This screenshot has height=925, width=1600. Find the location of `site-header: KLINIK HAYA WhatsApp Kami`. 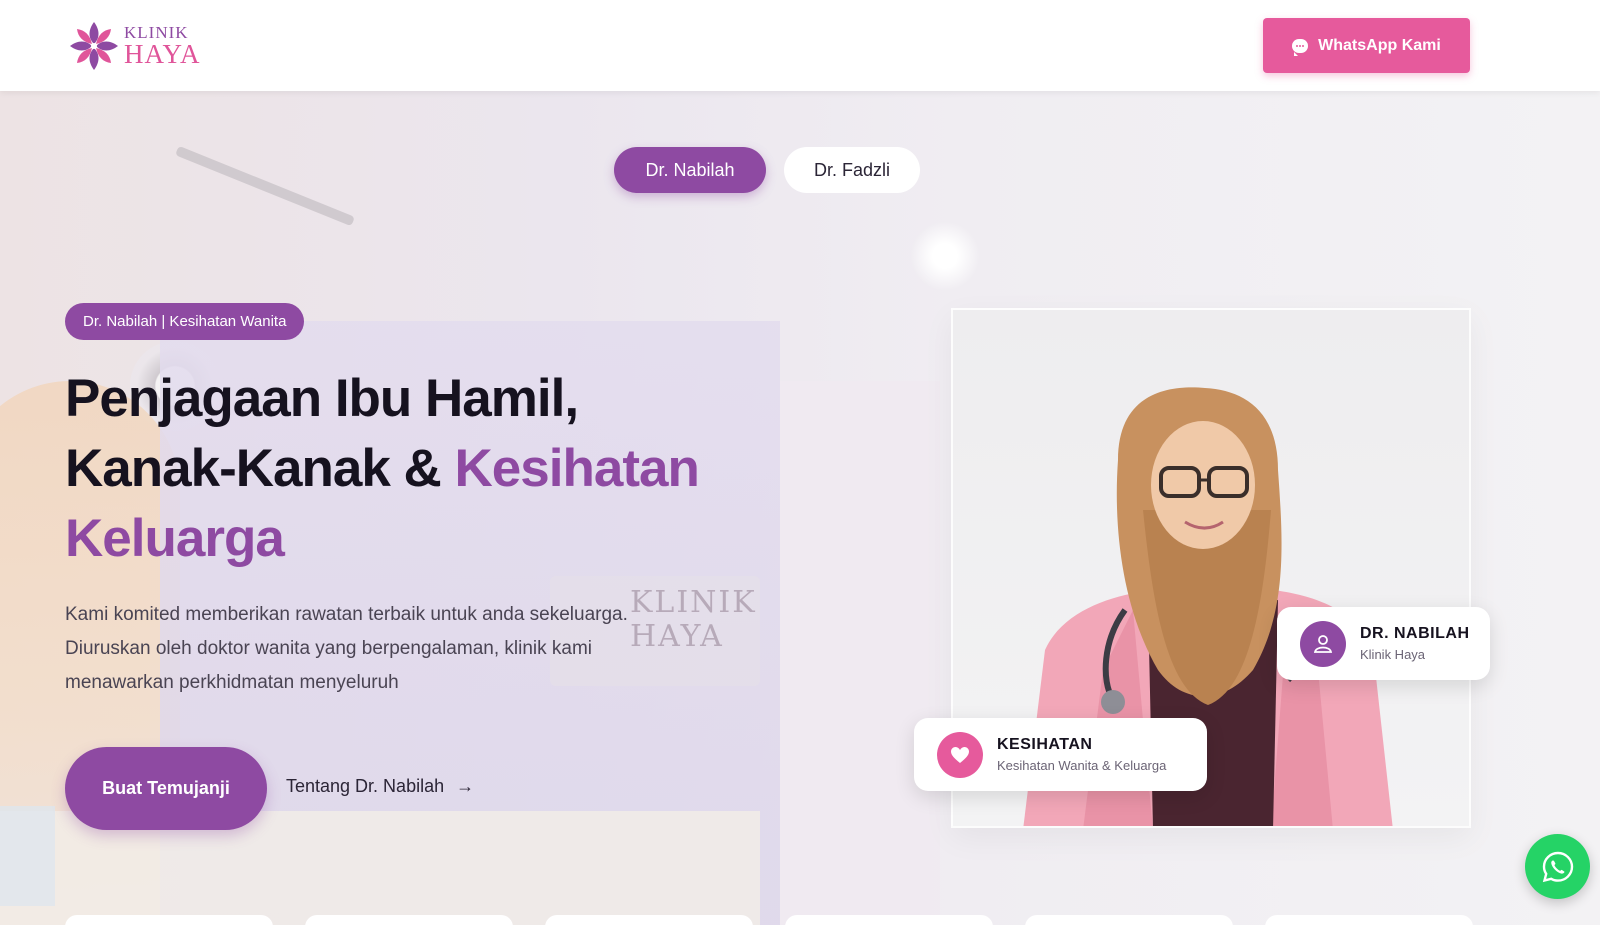

site-header: KLINIK HAYA WhatsApp Kami is located at coordinates (800, 45).